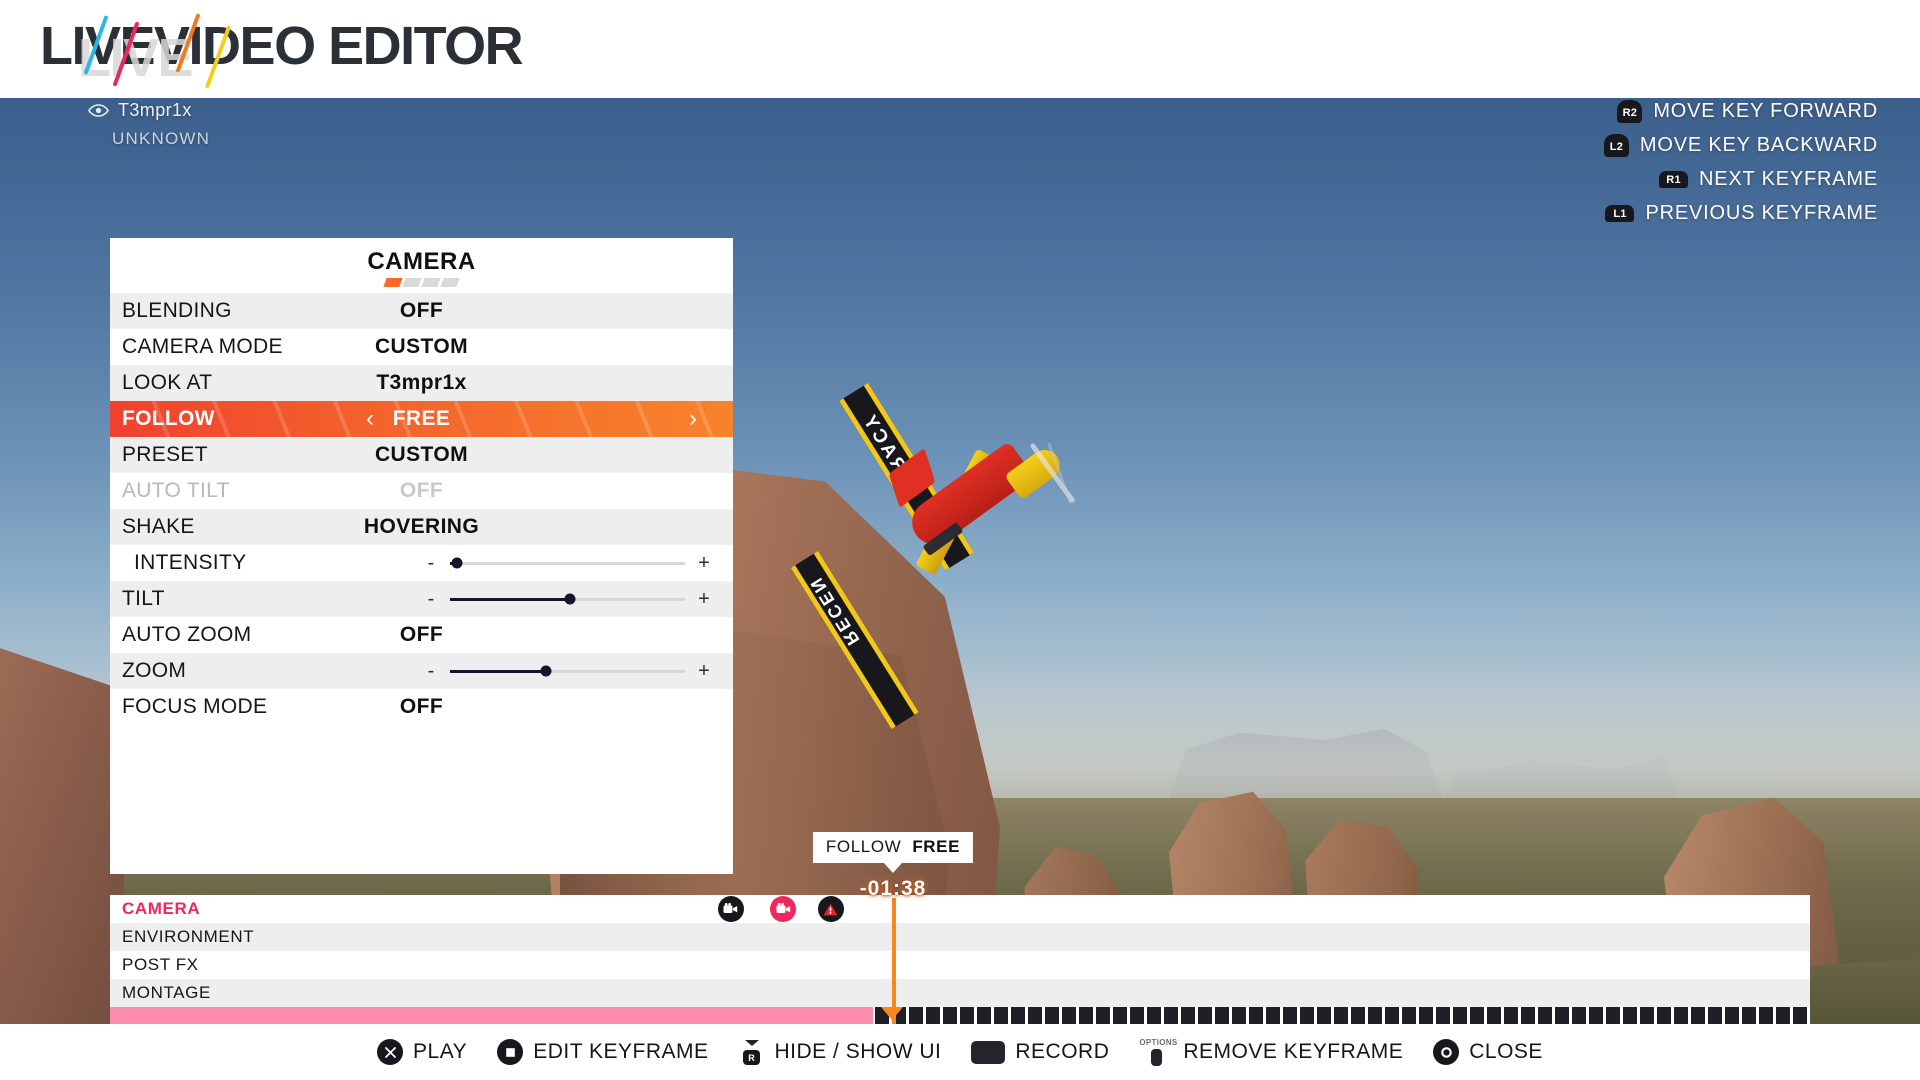  I want to click on action-play: PLAY, so click(422, 1052).